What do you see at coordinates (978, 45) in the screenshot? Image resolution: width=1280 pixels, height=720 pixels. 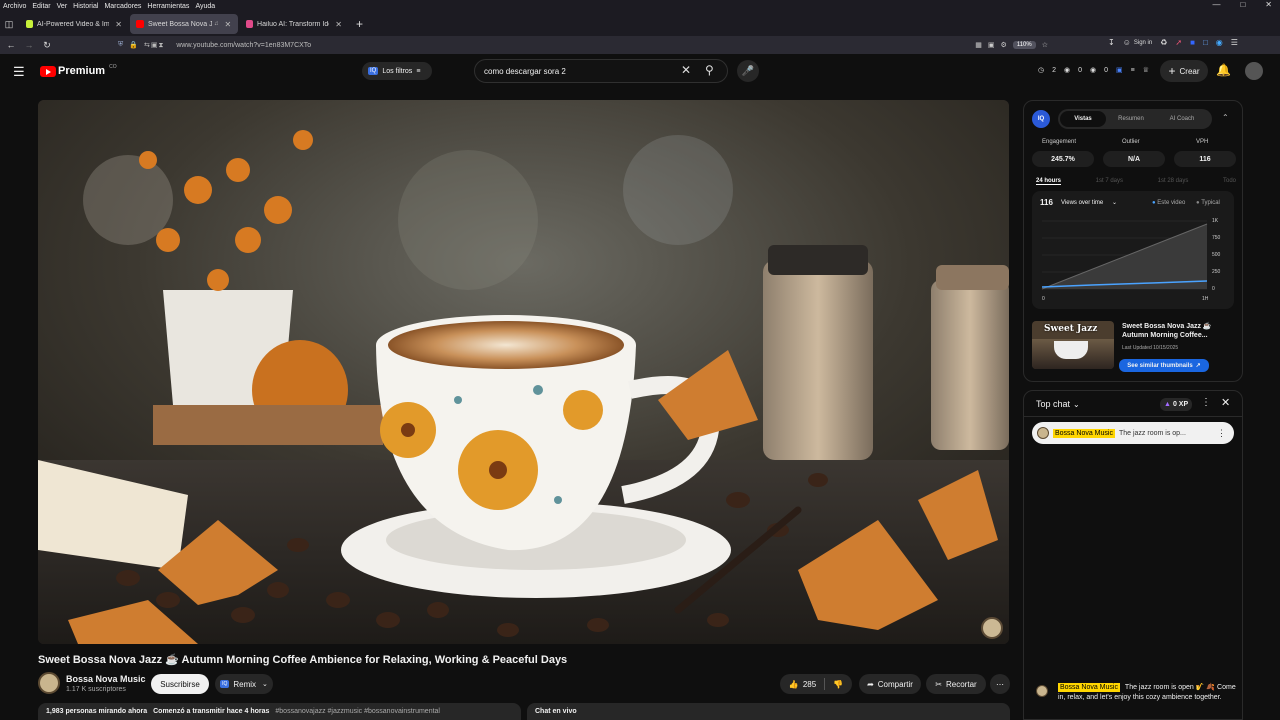 I see `reader-view-icon: ▦` at bounding box center [978, 45].